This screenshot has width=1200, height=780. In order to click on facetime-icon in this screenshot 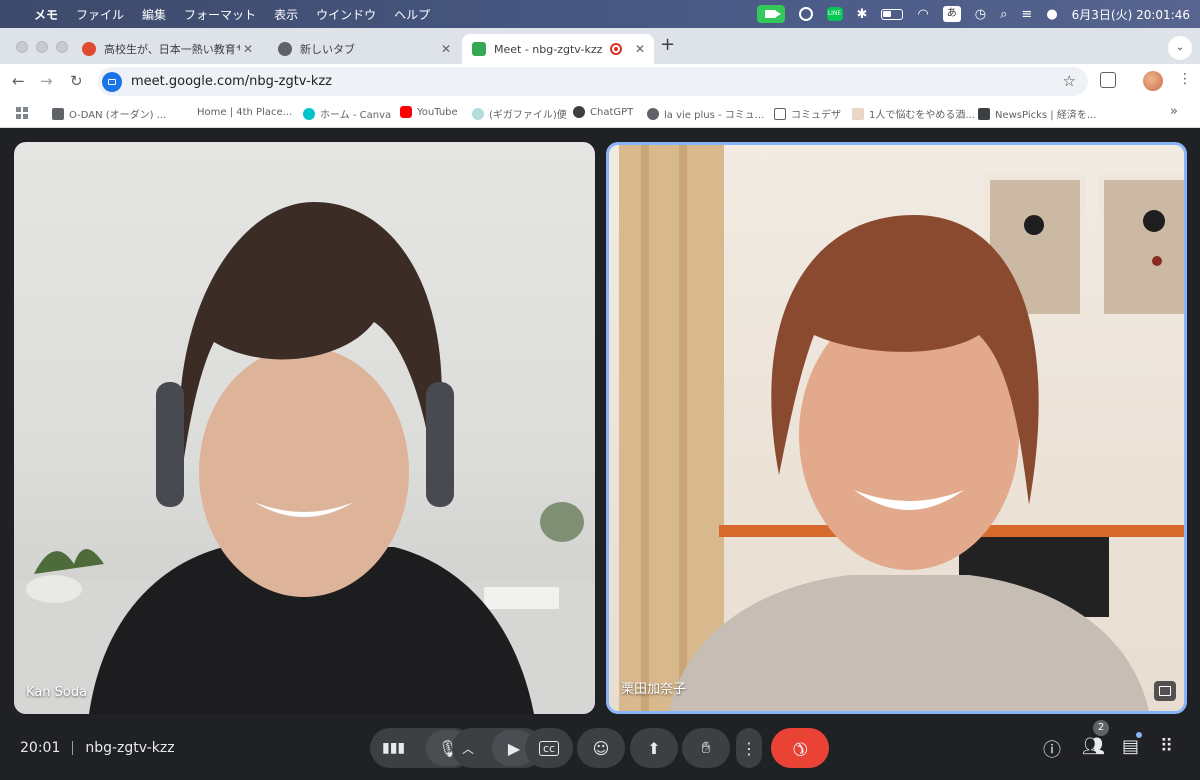, I will do `click(770, 14)`.